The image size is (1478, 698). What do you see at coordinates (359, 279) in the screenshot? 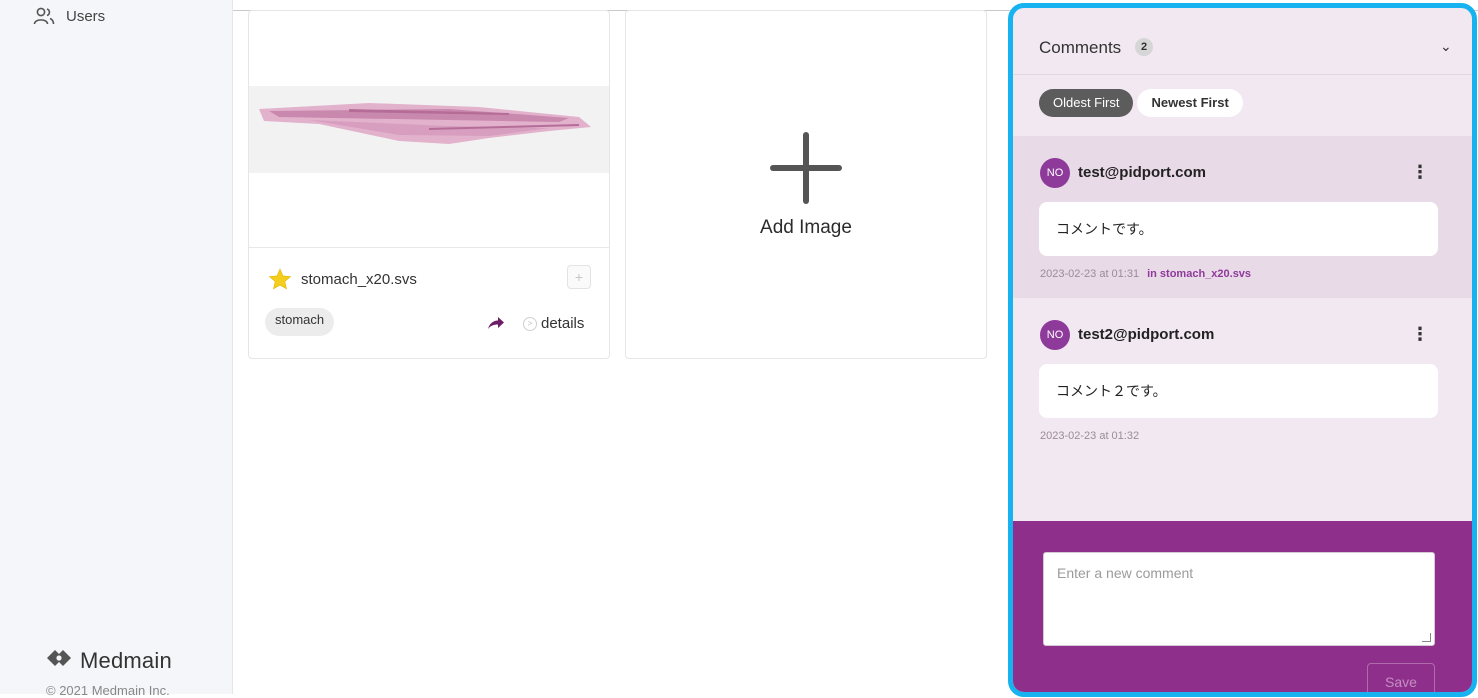
I see `image-file-name: stomach_x20.svs` at bounding box center [359, 279].